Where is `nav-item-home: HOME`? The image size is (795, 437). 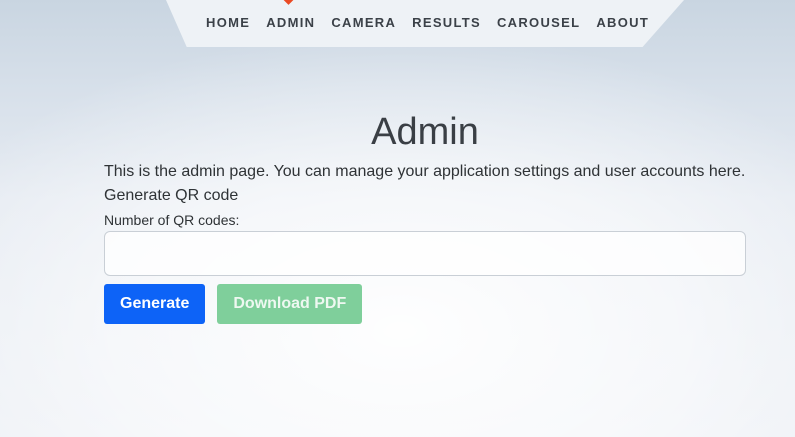 nav-item-home: HOME is located at coordinates (228, 22).